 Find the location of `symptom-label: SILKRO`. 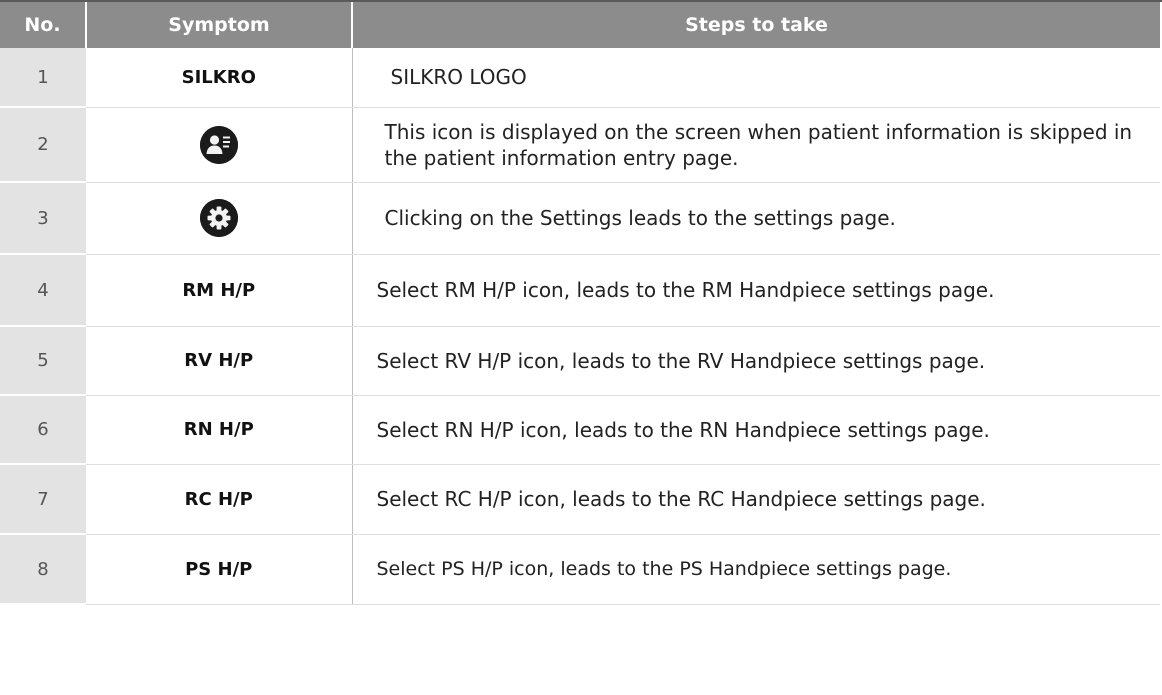

symptom-label: SILKRO is located at coordinates (219, 78).